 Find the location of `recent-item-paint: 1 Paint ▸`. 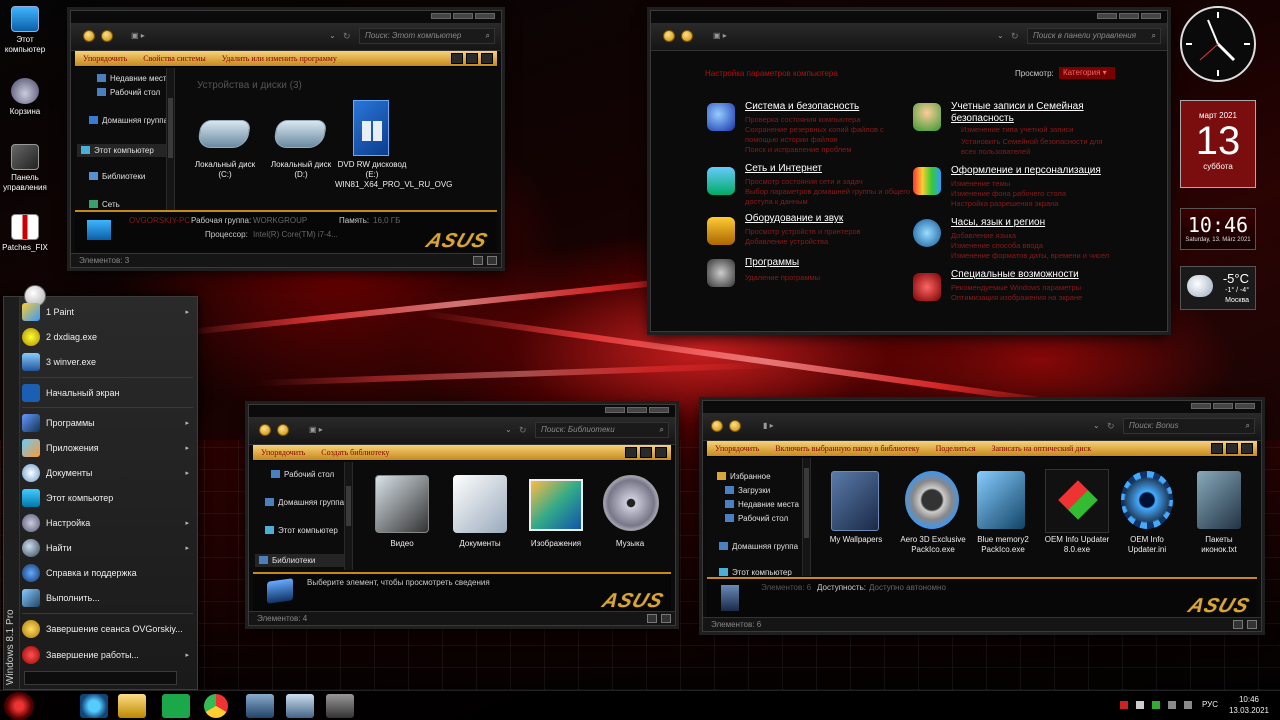

recent-item-paint: 1 Paint ▸ is located at coordinates (107, 312).